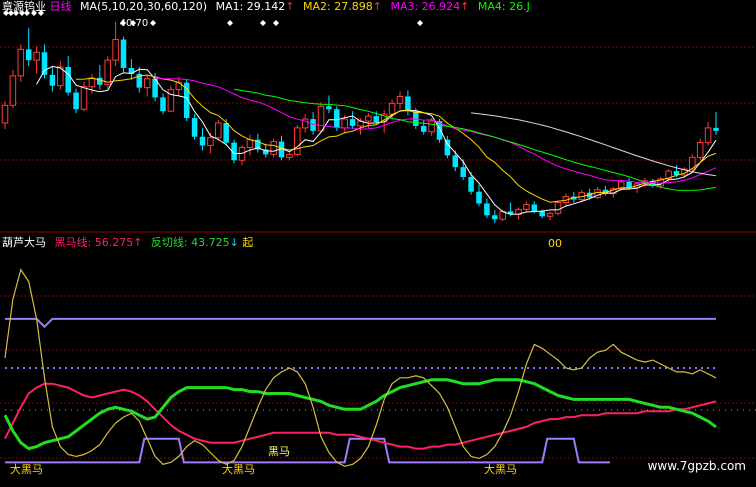 This screenshot has width=756, height=487. What do you see at coordinates (425, 6) in the screenshot?
I see `ma3-value: MA3: 26.924` at bounding box center [425, 6].